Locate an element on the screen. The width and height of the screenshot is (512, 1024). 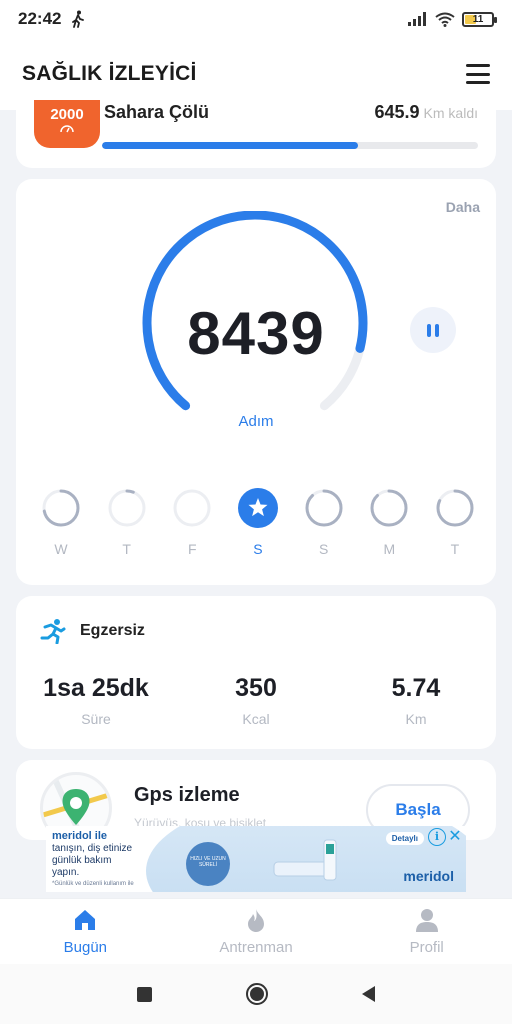
signal-icon is located at coordinates (417, 19).